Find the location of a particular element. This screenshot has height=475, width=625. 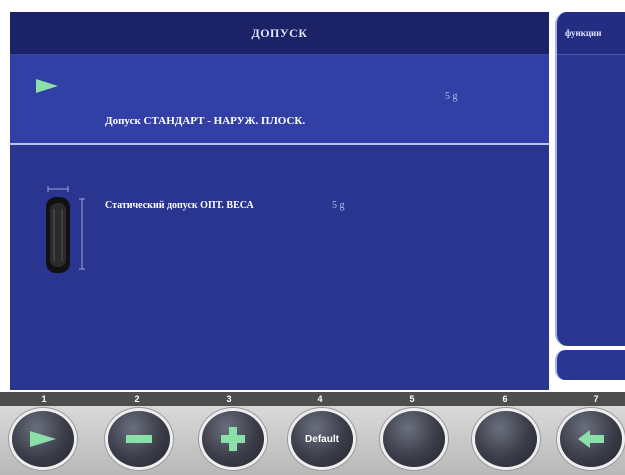

function-key-number: 4 is located at coordinates (320, 399).